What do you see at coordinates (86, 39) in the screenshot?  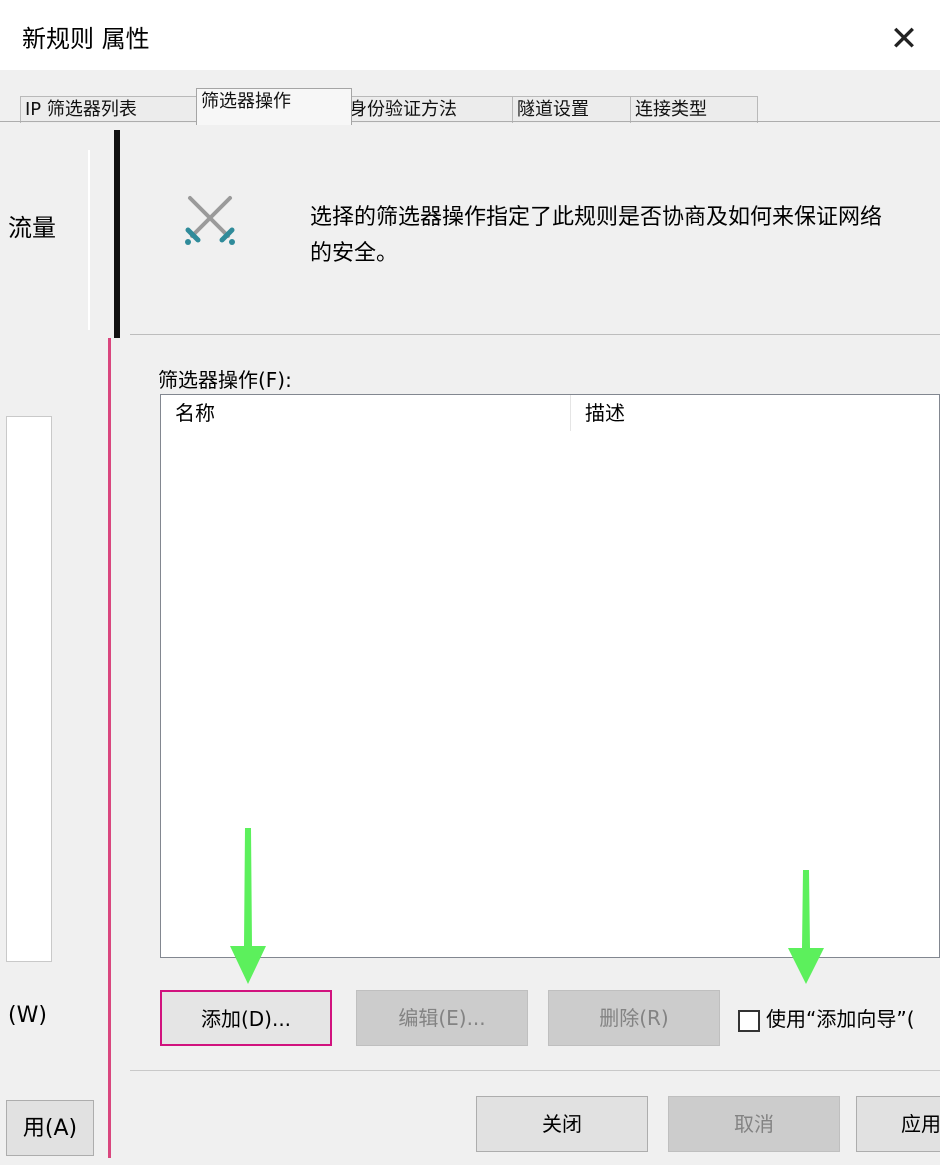 I see `window-title: 新规则 属性` at bounding box center [86, 39].